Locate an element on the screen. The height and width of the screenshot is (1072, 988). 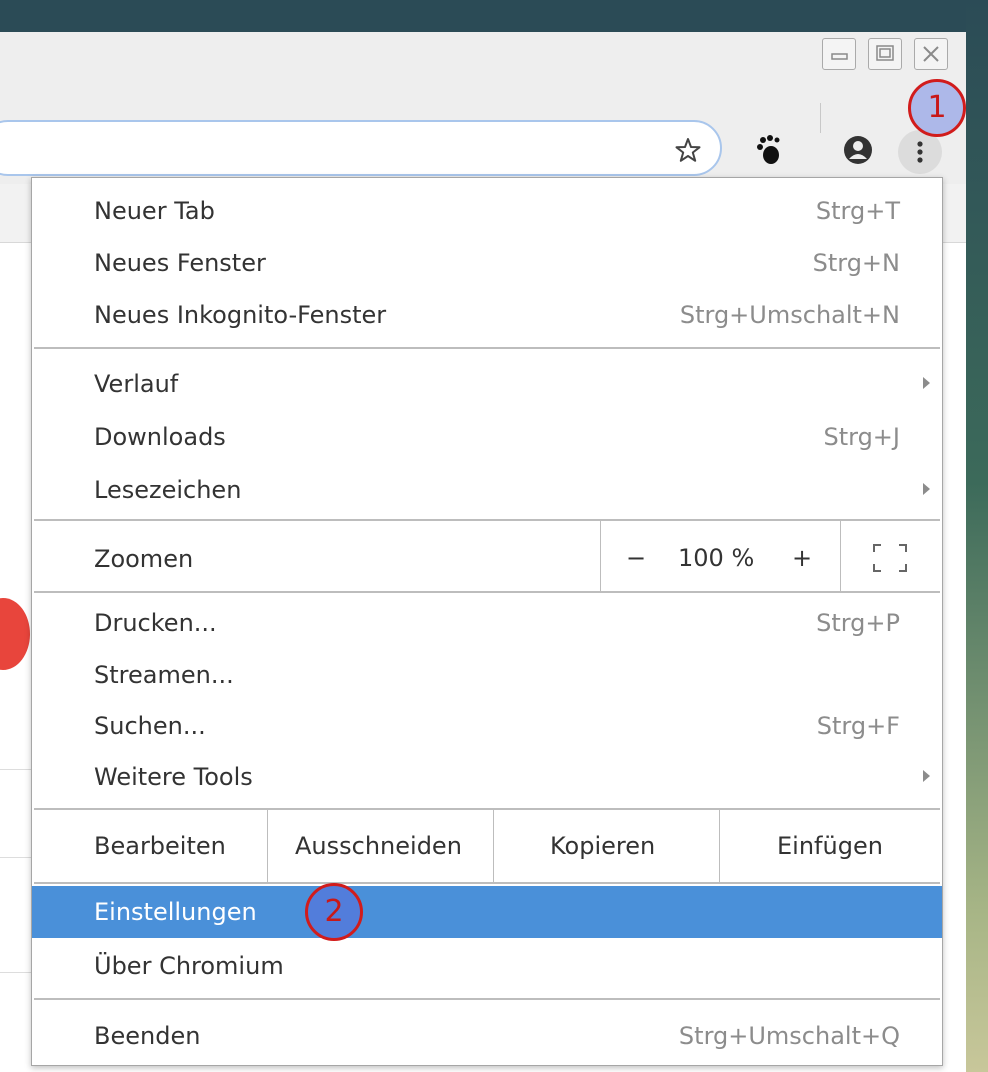
close-button is located at coordinates (931, 54).